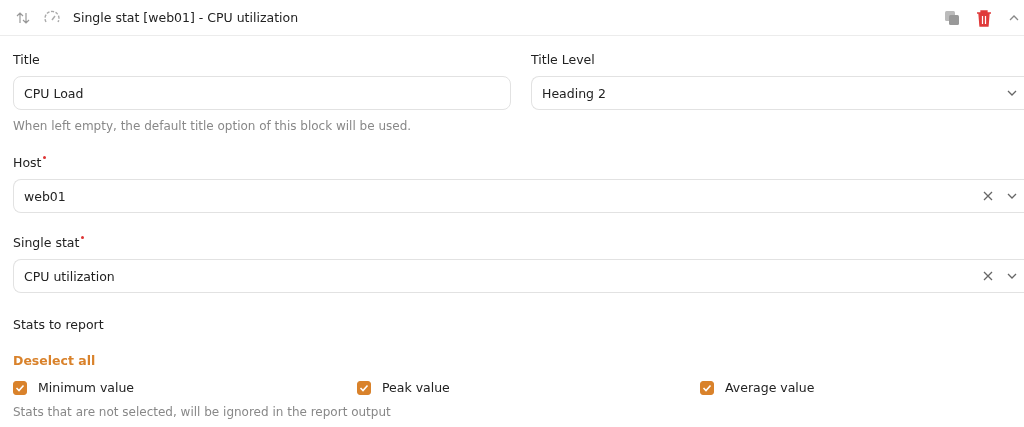 The width and height of the screenshot is (1024, 427). I want to click on checkbox-label: Peak value, so click(416, 387).